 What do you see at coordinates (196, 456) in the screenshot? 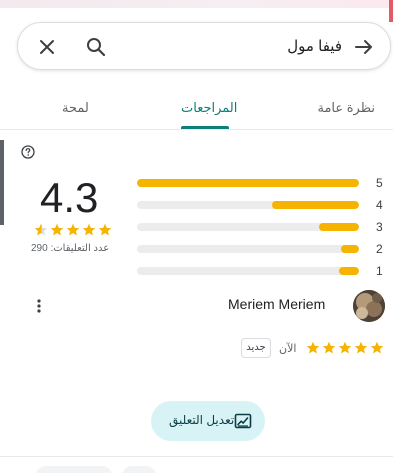
I see `divider` at bounding box center [196, 456].